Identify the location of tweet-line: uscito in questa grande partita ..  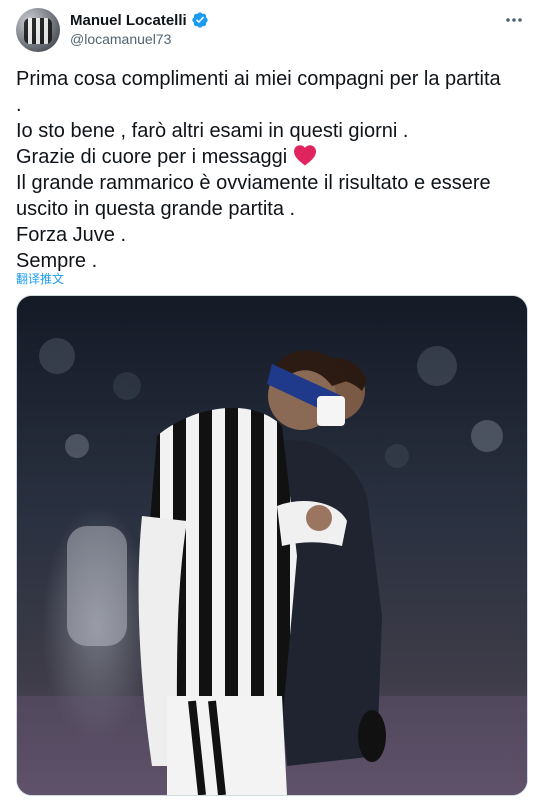
(156, 209).